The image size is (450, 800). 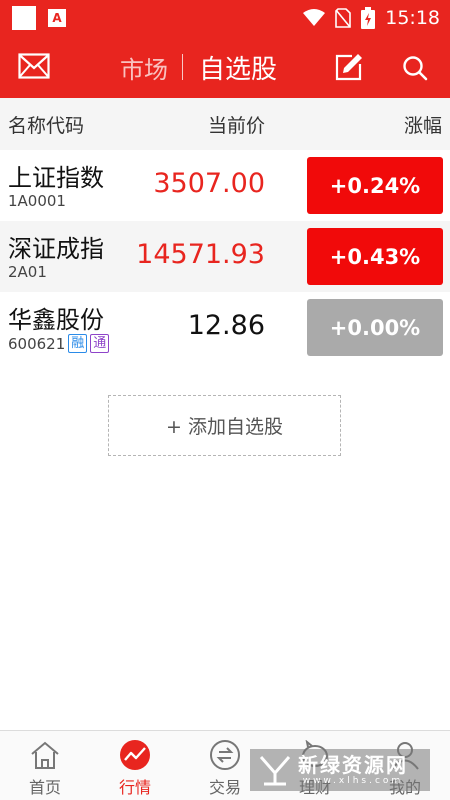 I want to click on stock-row: 深证成指 2A01 14571.93 +0.43%, so click(x=225, y=256).